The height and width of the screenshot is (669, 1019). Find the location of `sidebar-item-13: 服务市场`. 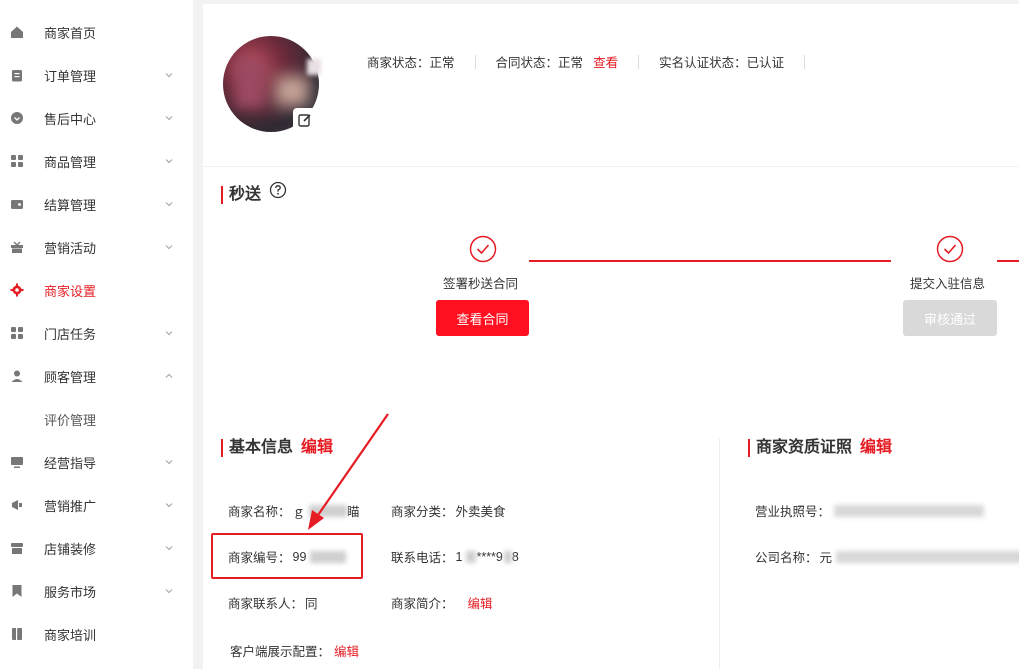

sidebar-item-13: 服务市场 is located at coordinates (96, 591).